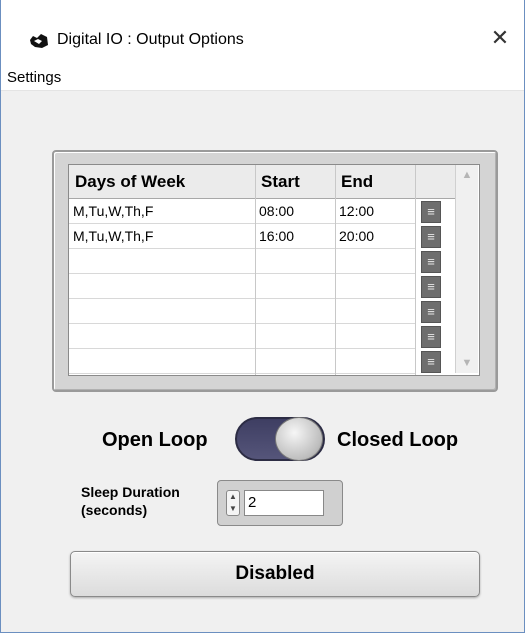 This screenshot has width=525, height=633. I want to click on header-end: End, so click(375, 182).